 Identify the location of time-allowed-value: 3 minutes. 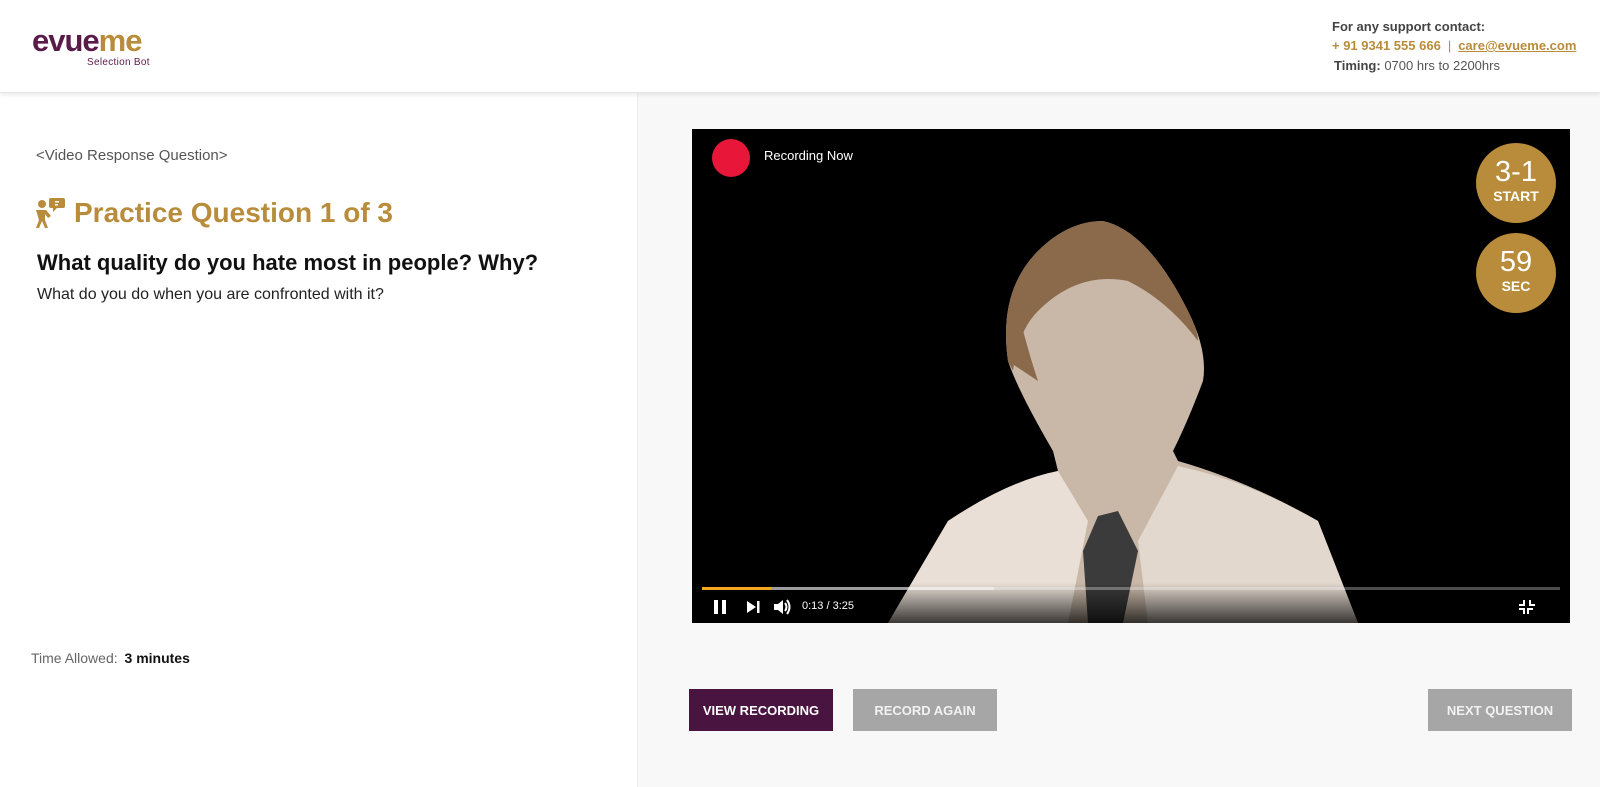
(157, 658).